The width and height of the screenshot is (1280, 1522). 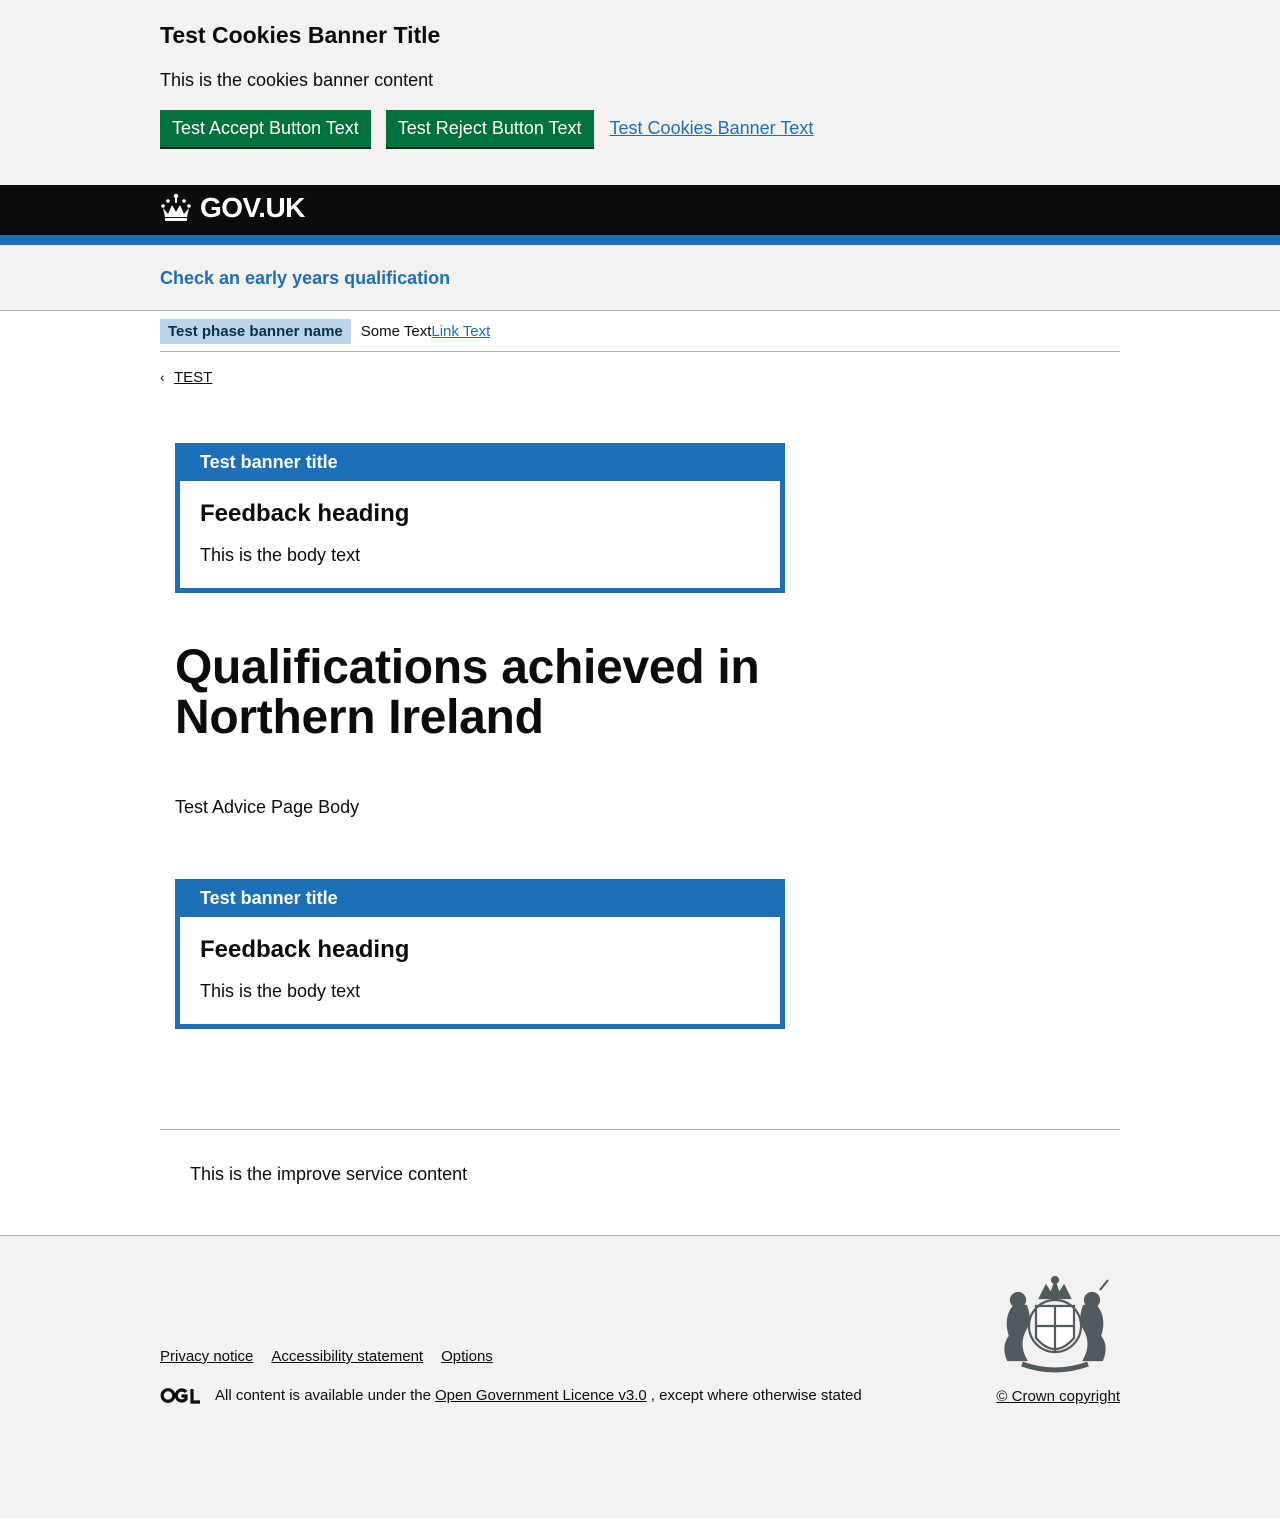 I want to click on crown-icon, so click(x=176, y=207).